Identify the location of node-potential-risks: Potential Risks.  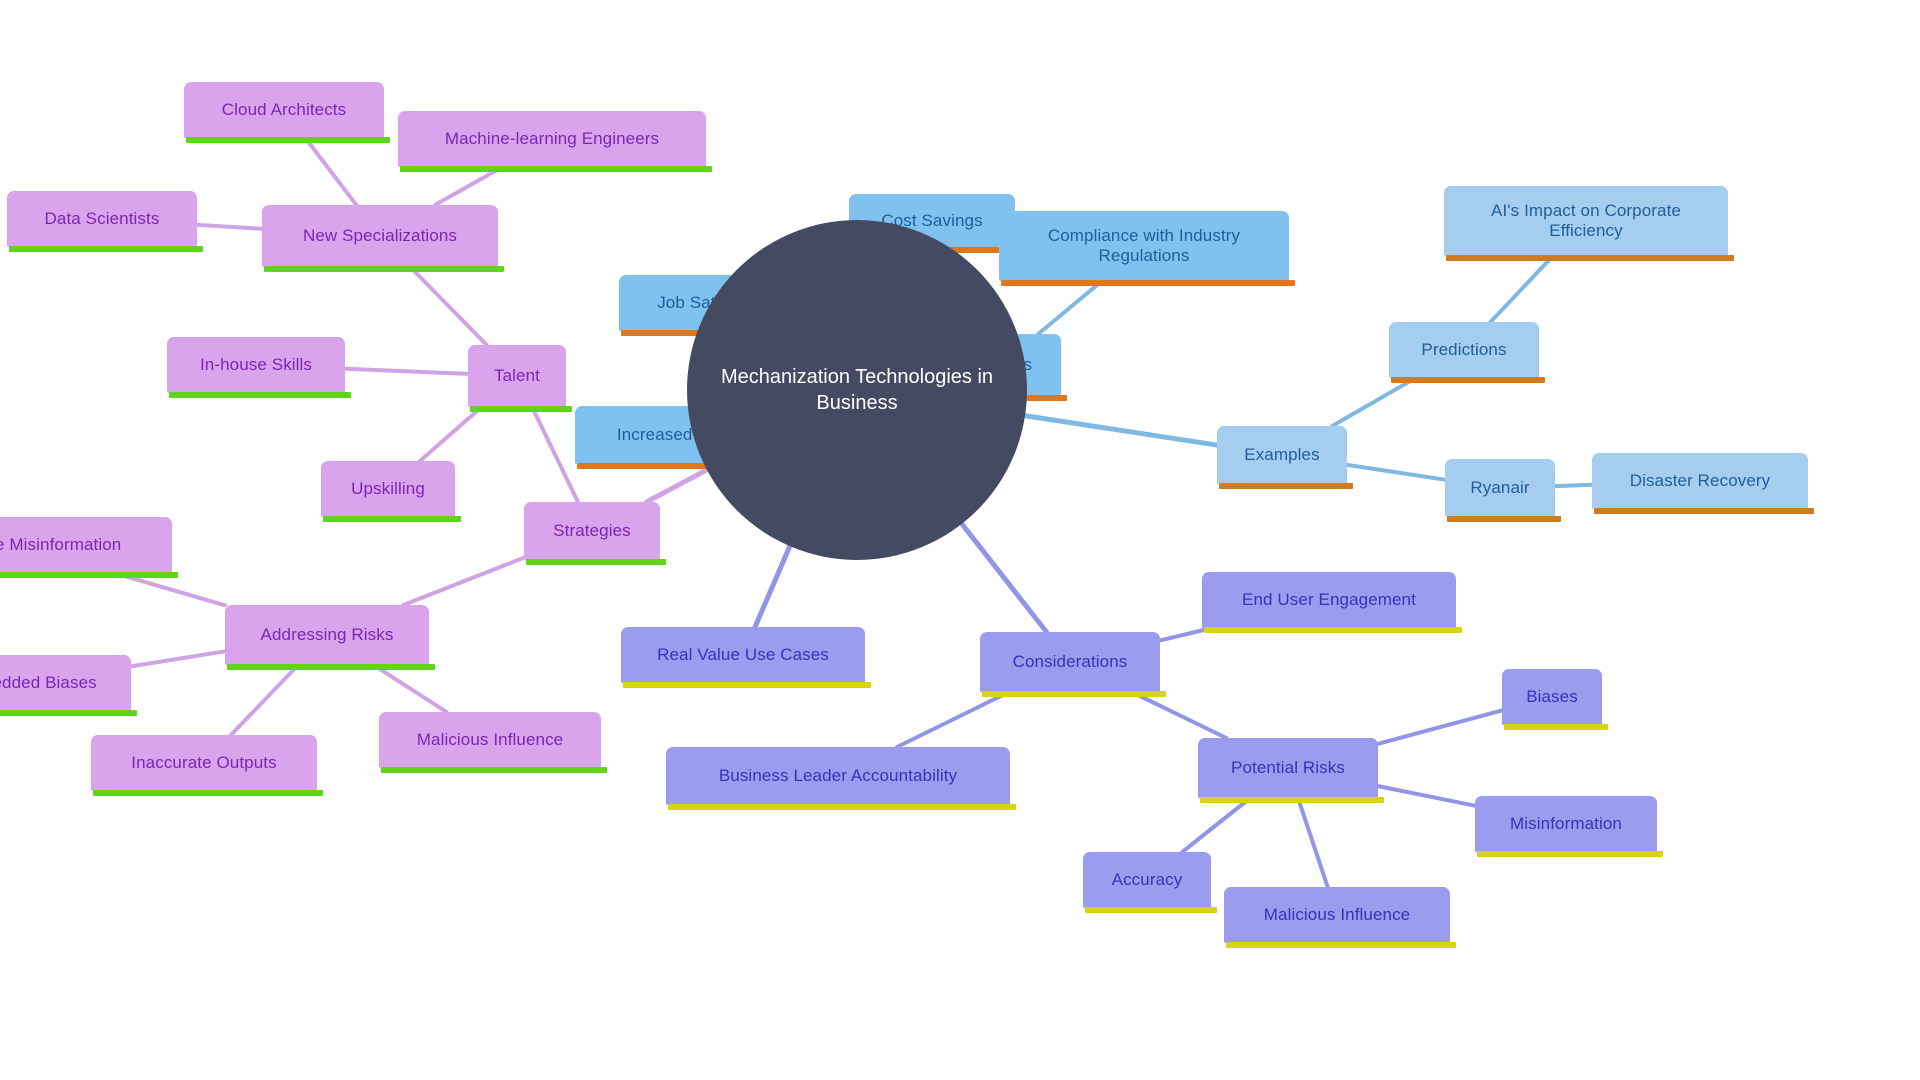
(1291, 770).